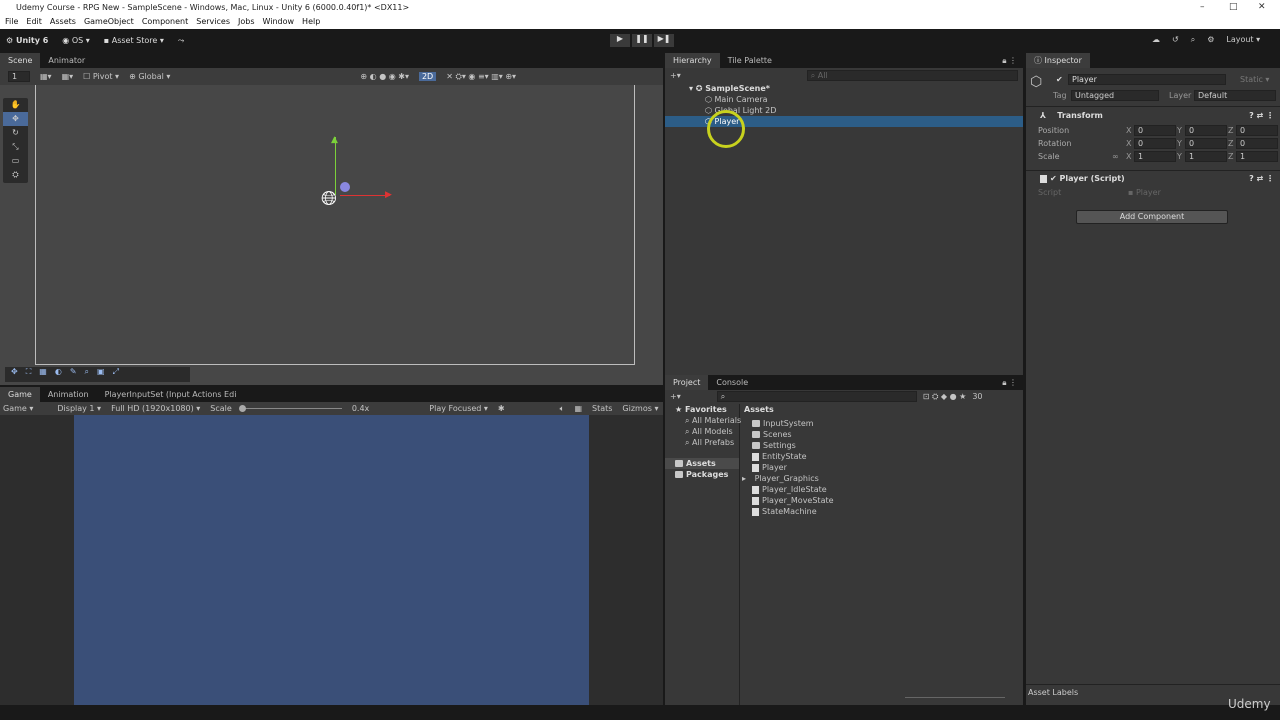  Describe the element at coordinates (365, 195) in the screenshot. I see `x-axis-gizmo` at that location.